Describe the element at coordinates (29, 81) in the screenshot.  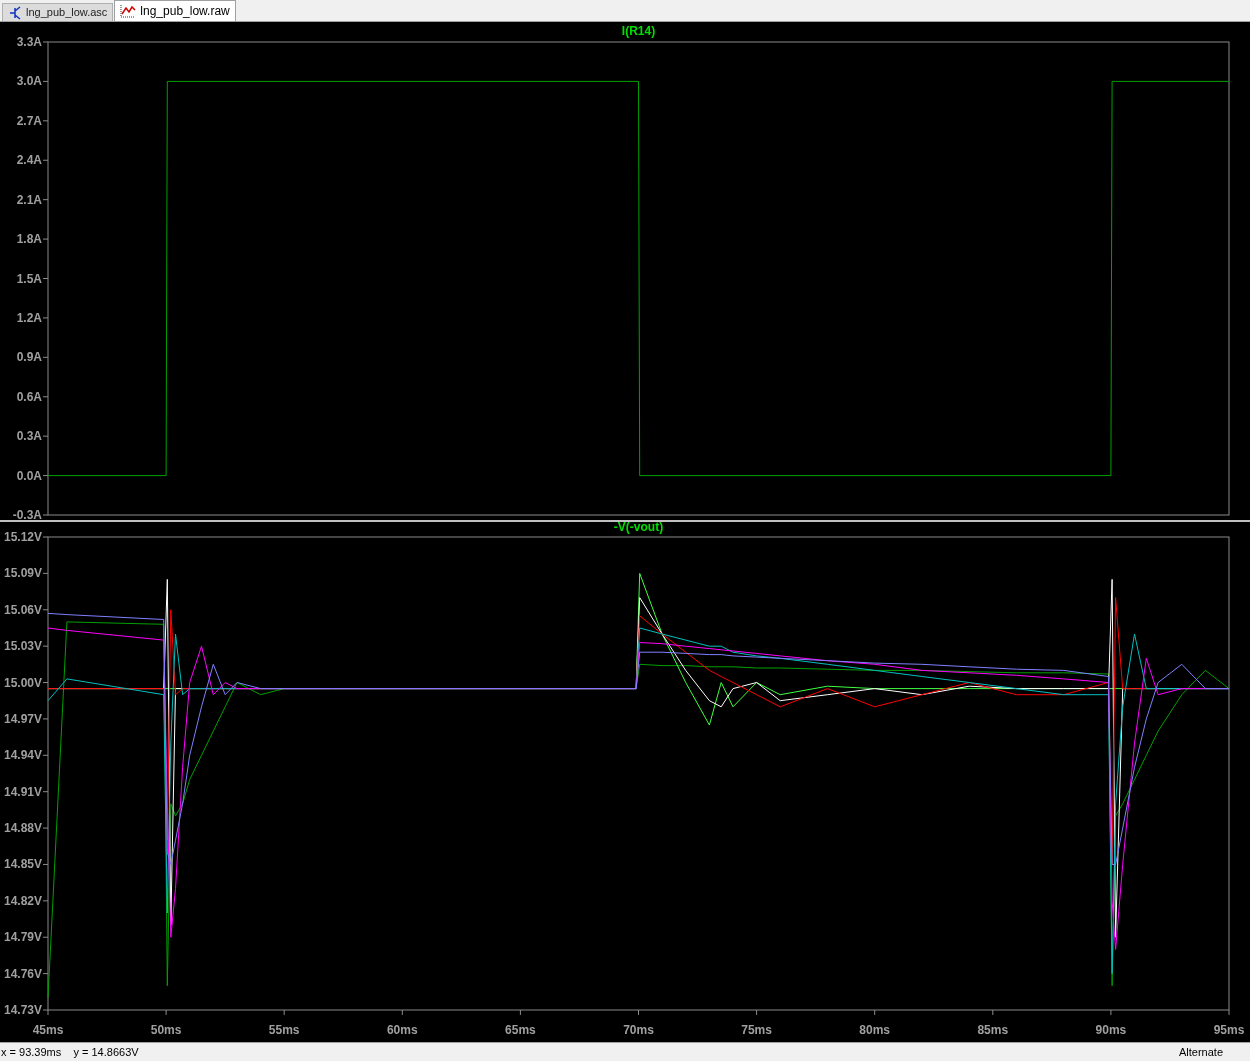
I see `y-axis-label: 3.0A` at that location.